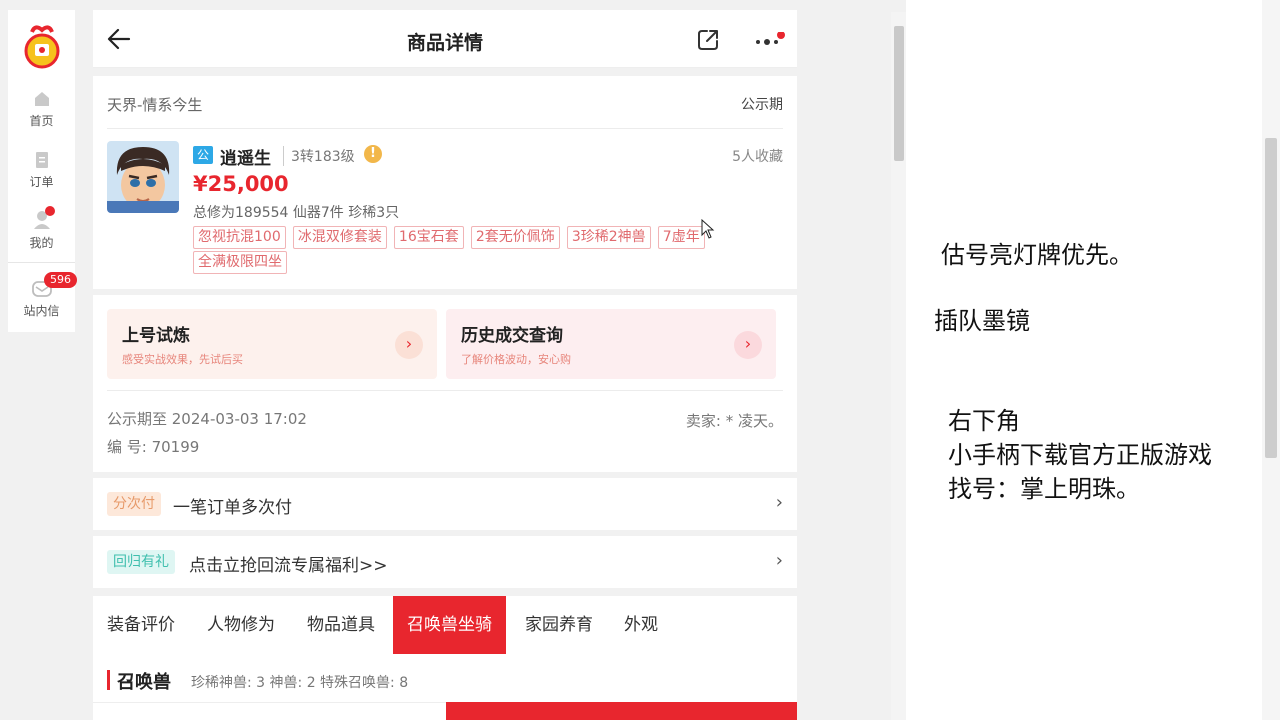  Describe the element at coordinates (1037, 255) in the screenshot. I see `note-line: 估号亮灯牌优先。` at that location.